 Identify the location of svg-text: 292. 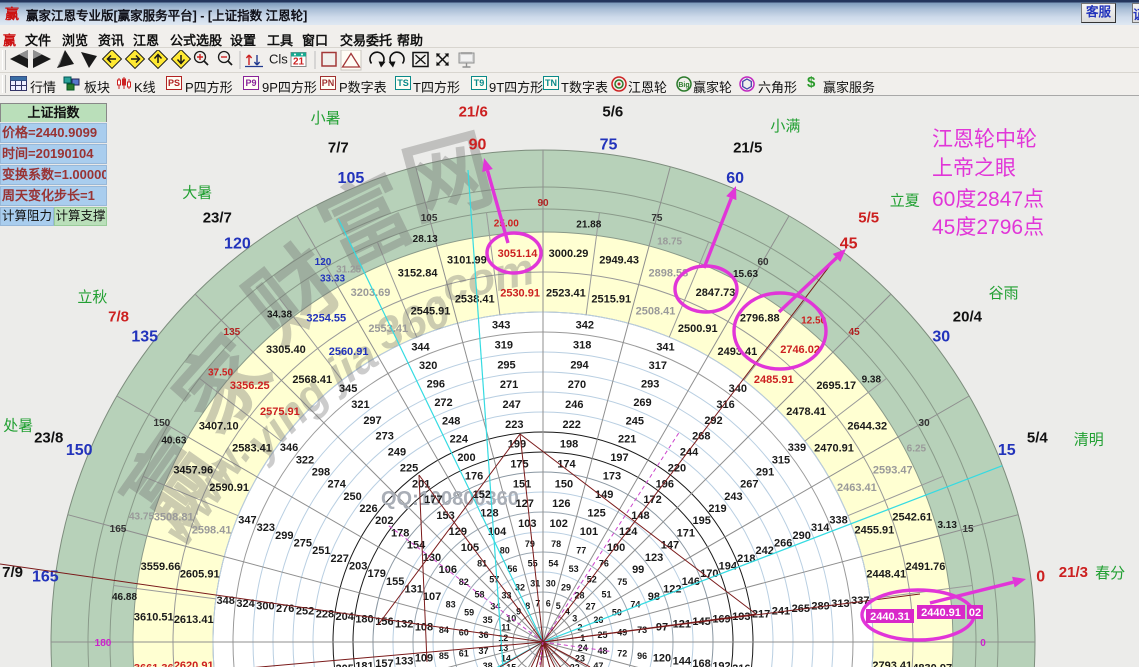
(713, 421).